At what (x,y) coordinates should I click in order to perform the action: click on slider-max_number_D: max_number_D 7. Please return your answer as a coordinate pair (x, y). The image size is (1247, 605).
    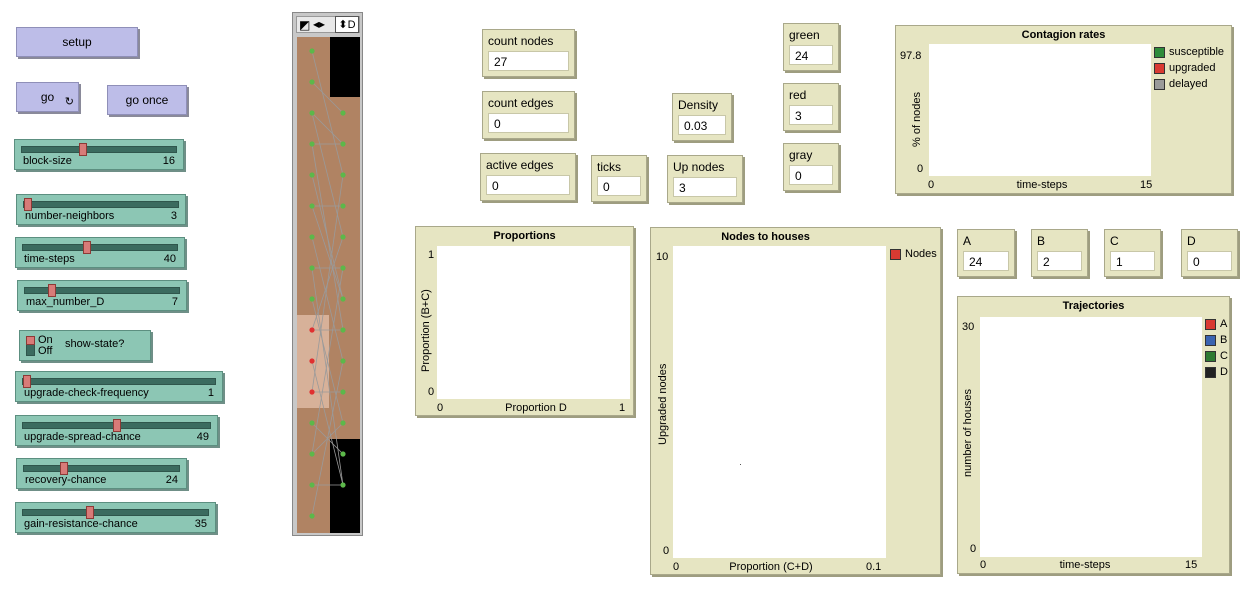
    Looking at the image, I should click on (102, 295).